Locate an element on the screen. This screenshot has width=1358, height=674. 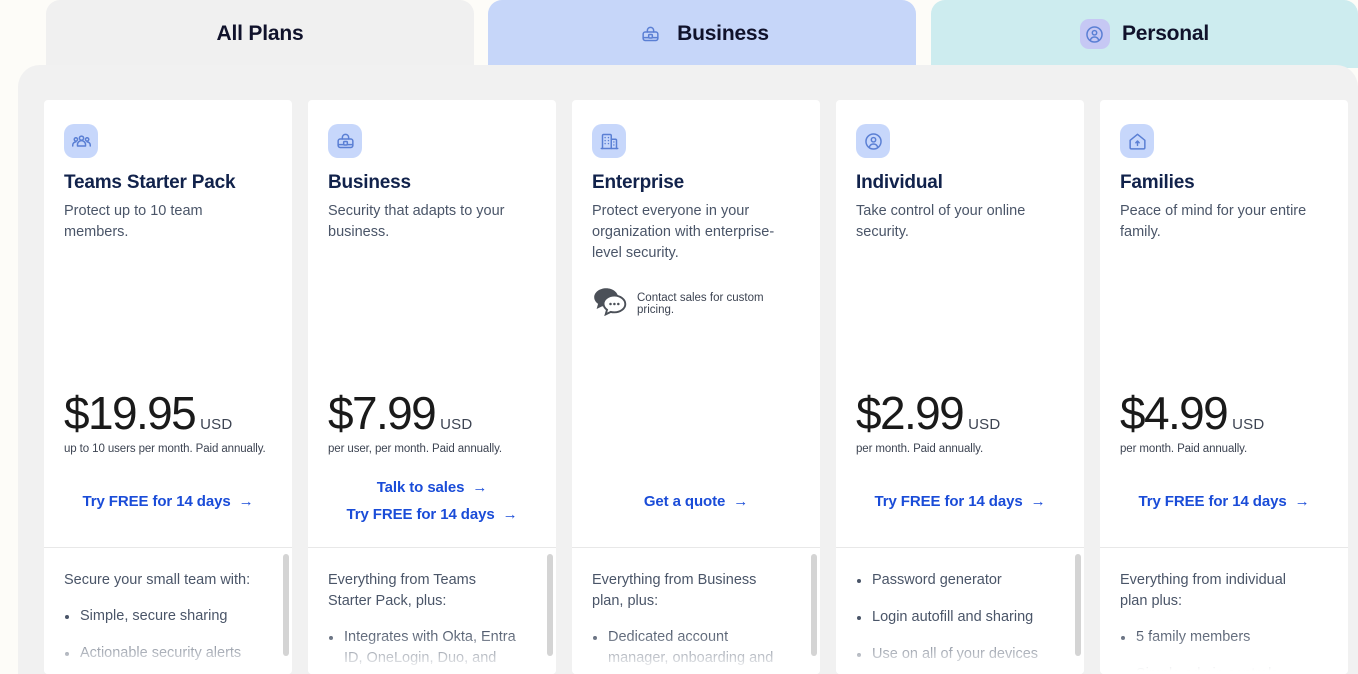
plan-name: Teams Starter Pack is located at coordinates (150, 182).